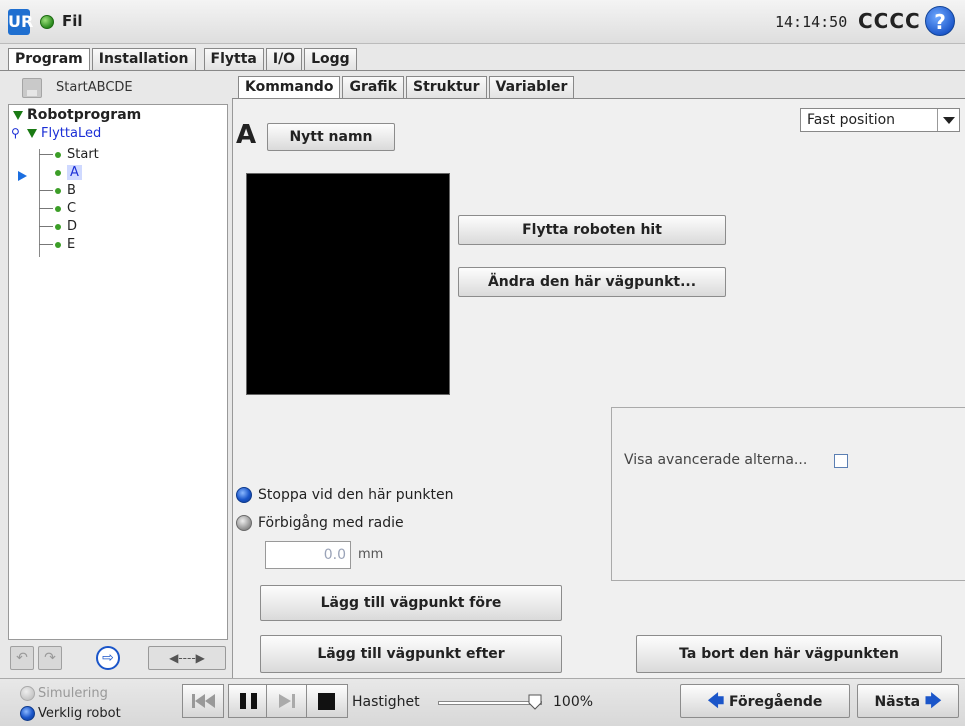 The width and height of the screenshot is (965, 726). I want to click on tab-installation: Installation, so click(143, 59).